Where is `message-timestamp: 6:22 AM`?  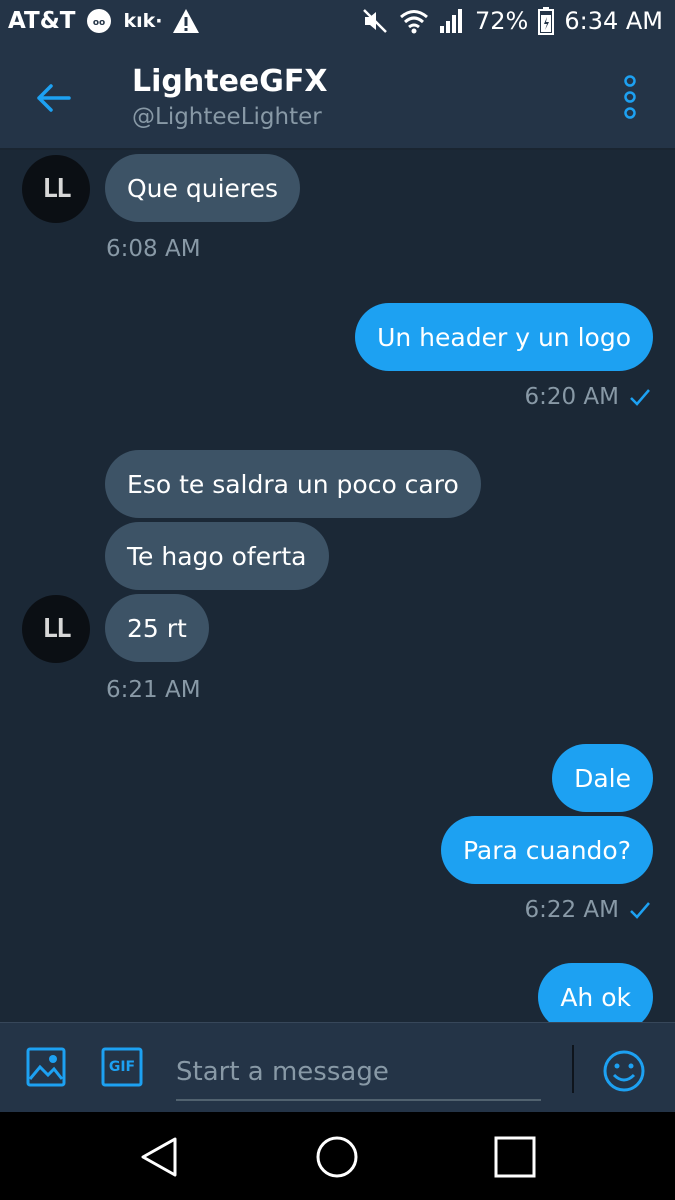
message-timestamp: 6:22 AM is located at coordinates (587, 910).